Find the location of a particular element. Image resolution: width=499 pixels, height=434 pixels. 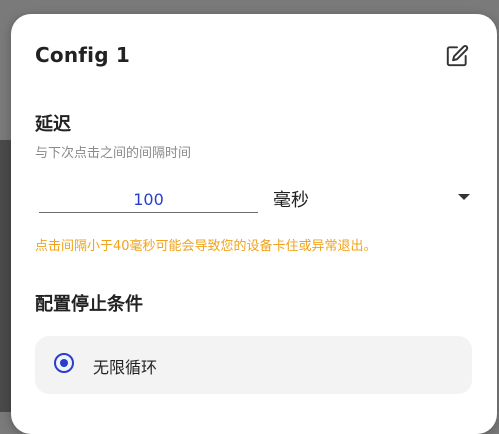

stop-option-label: 无限循环 is located at coordinates (125, 367).